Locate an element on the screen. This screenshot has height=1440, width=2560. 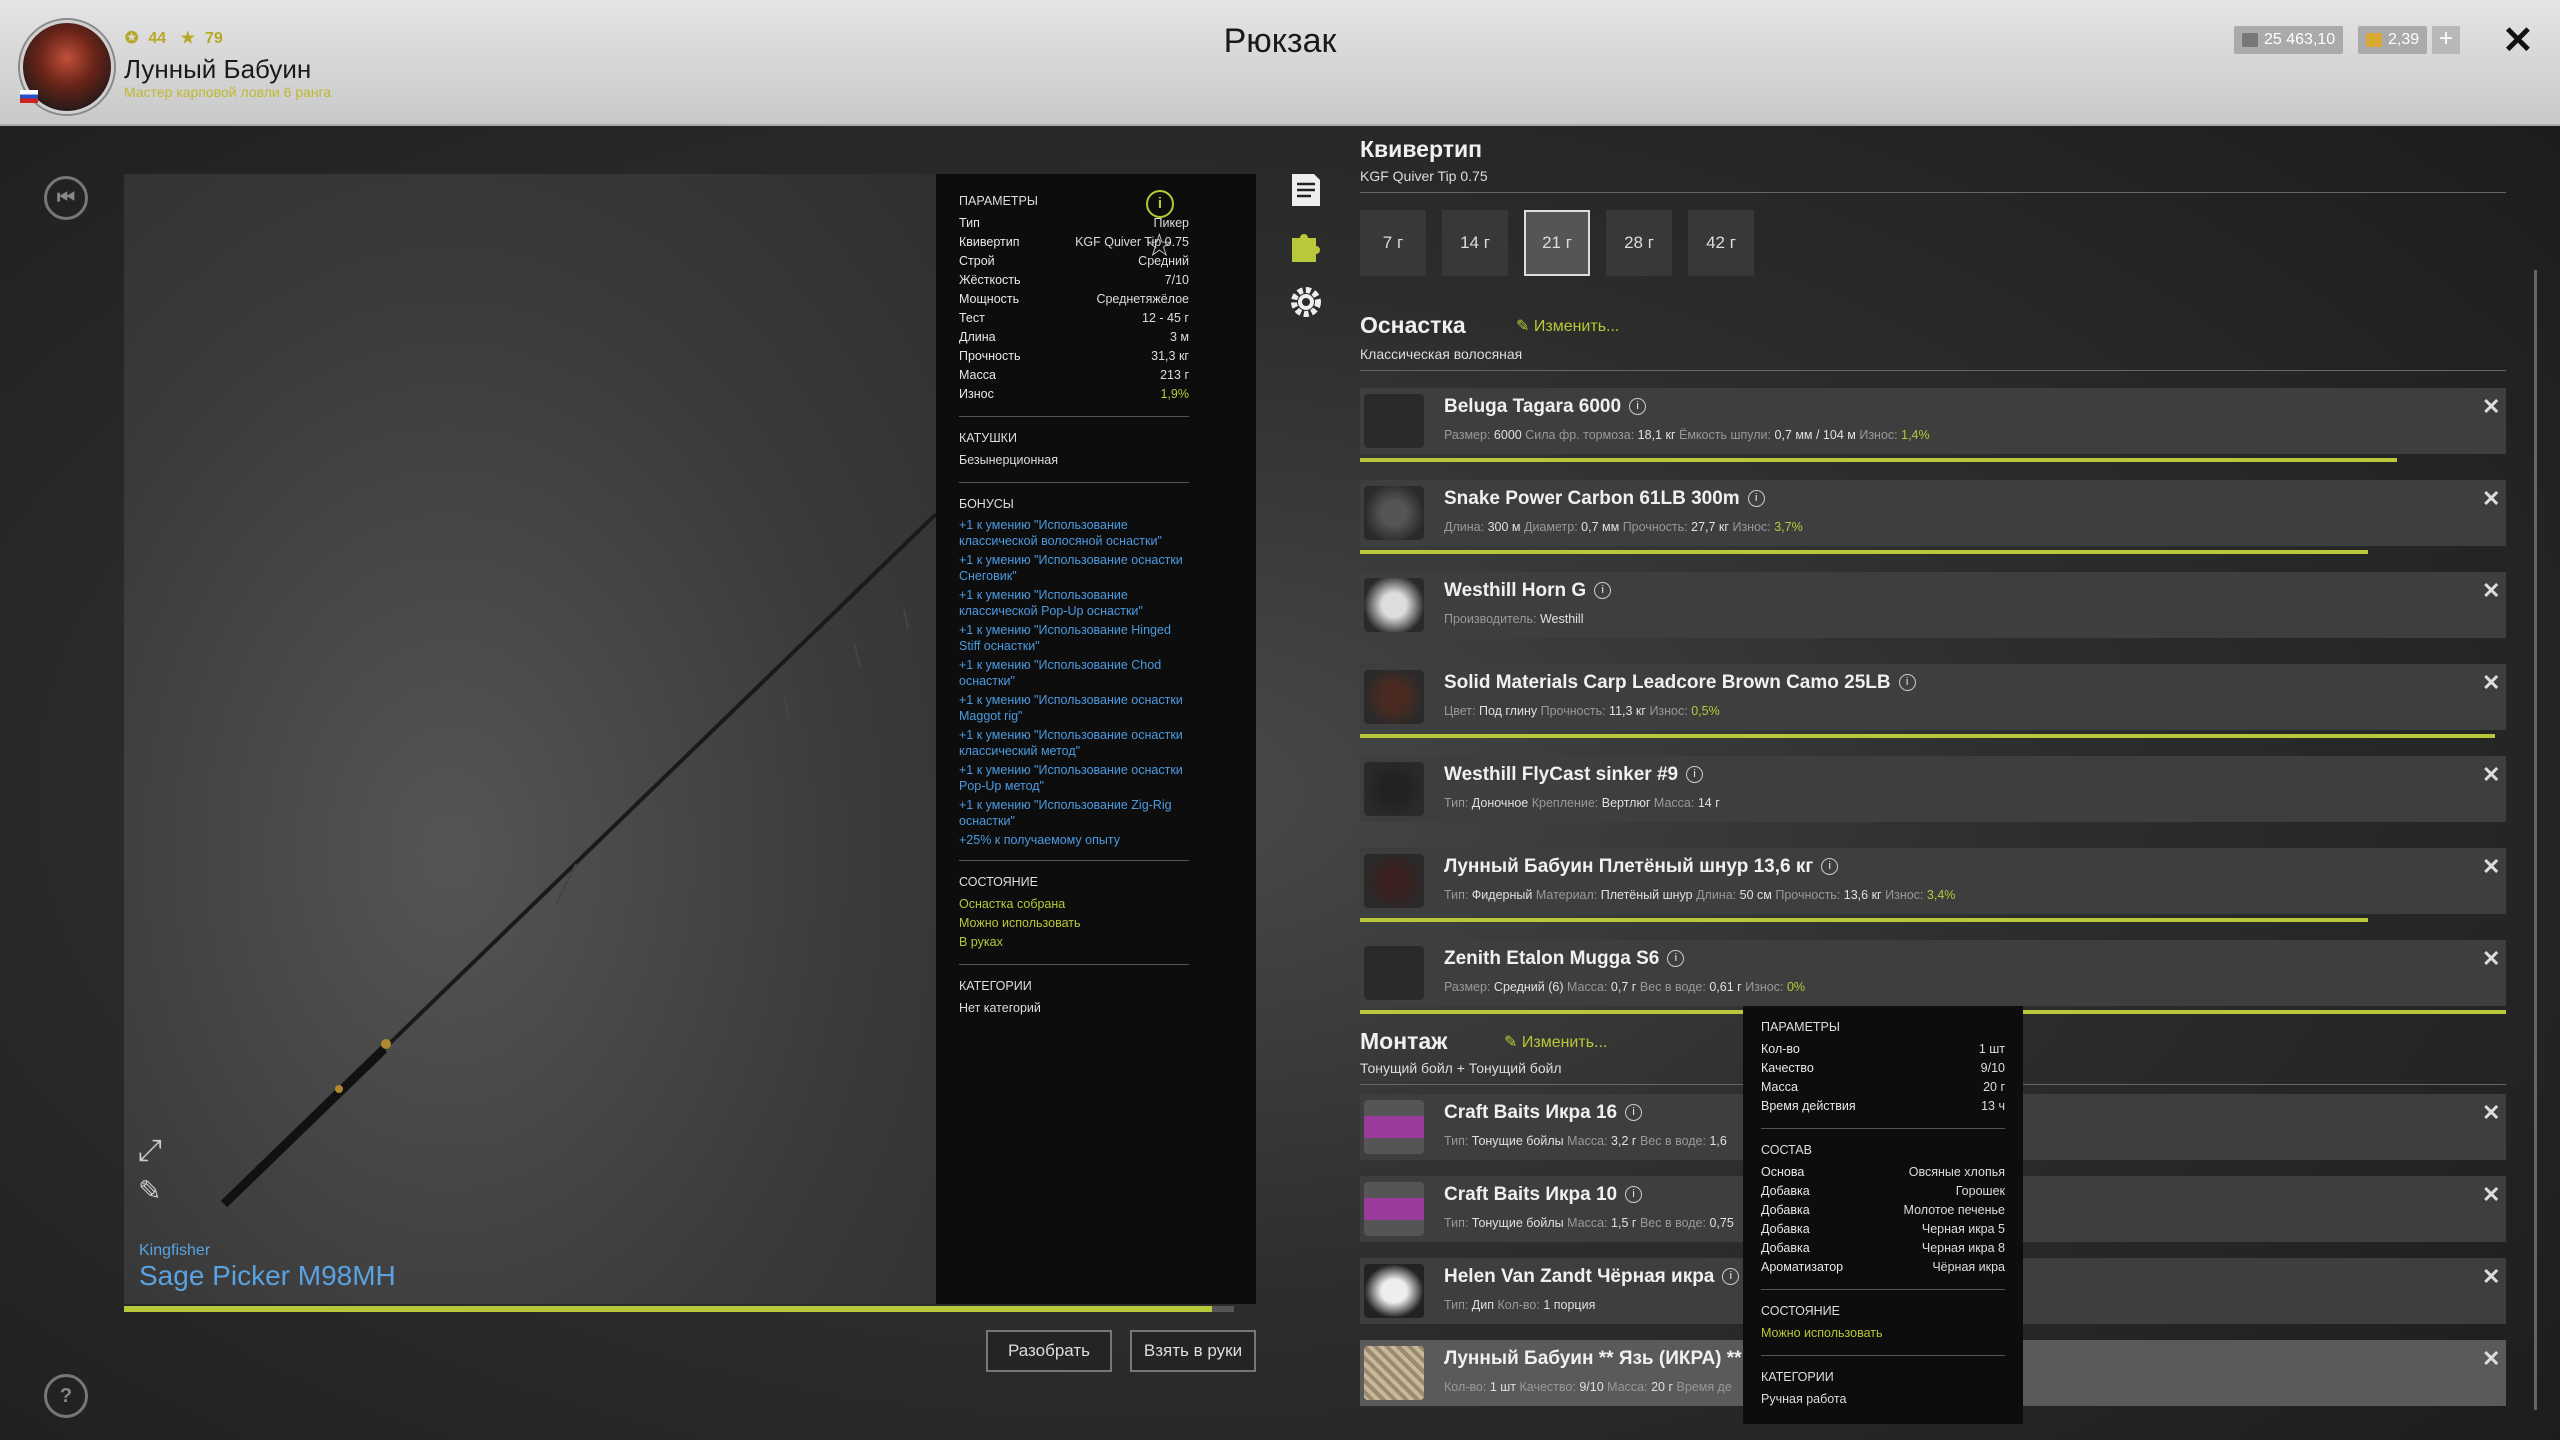
quiver-weight-button: 7 г is located at coordinates (1393, 243).